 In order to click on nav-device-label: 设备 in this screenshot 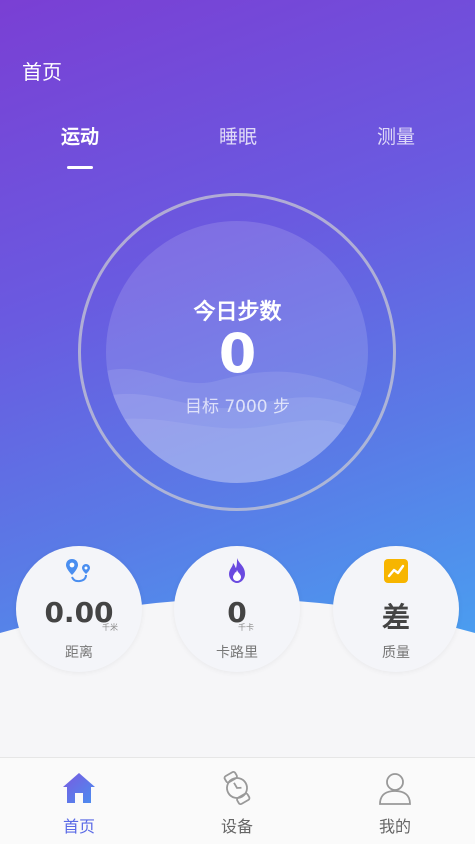, I will do `click(236, 826)`.